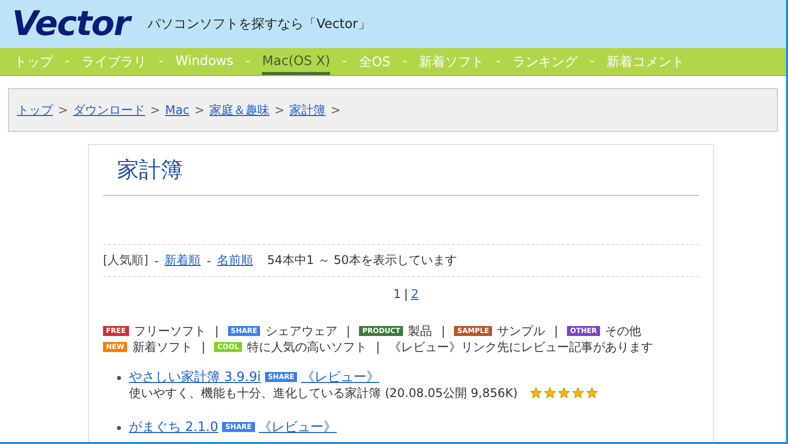  Describe the element at coordinates (520, 347) in the screenshot. I see `legend-label: 《レビュー》リンク先にレビュー記事があります` at that location.